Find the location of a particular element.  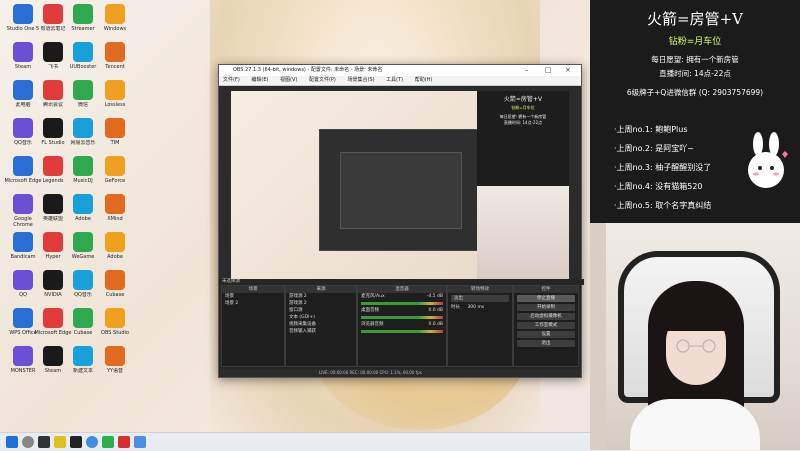

explorer-icon is located at coordinates (60, 442).